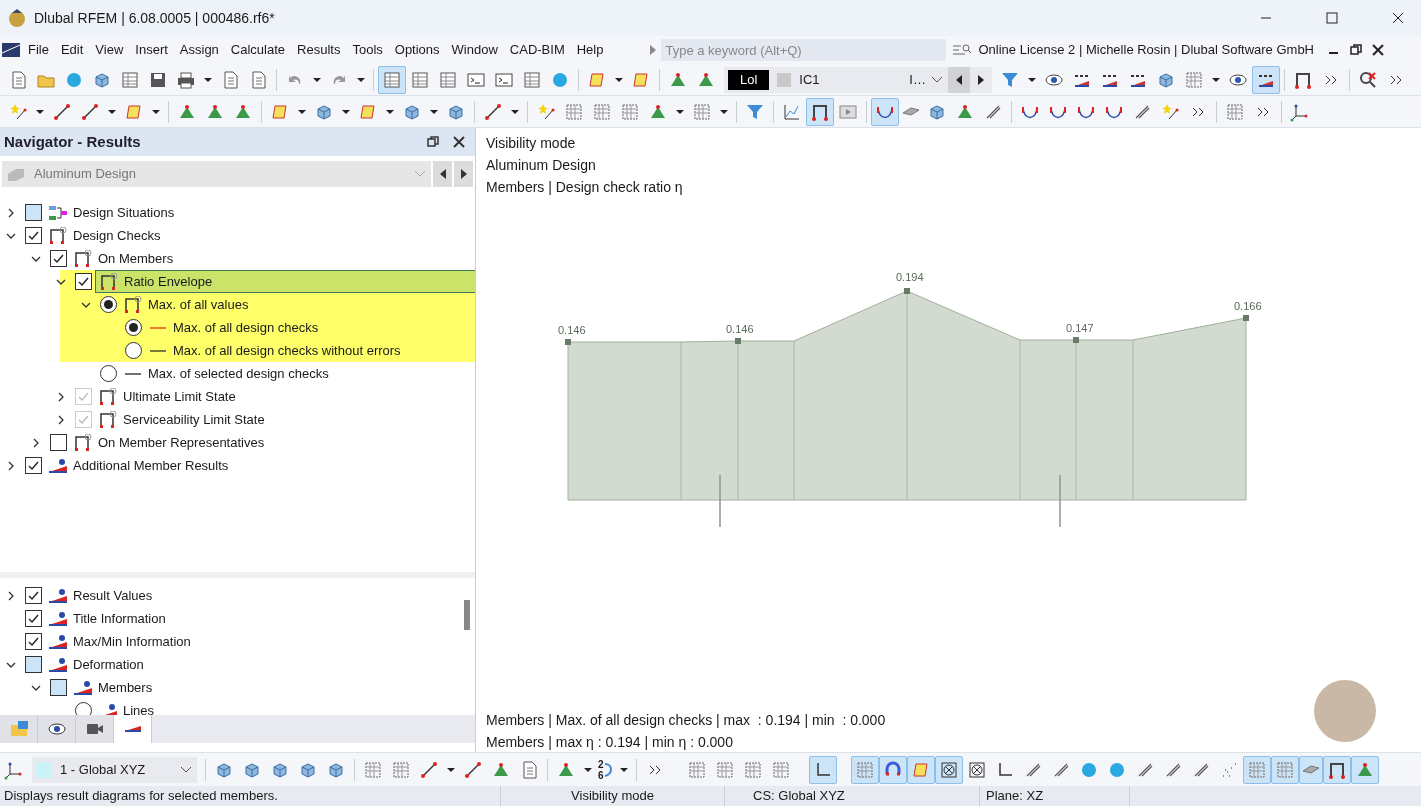  I want to click on tree-item-label: Design Checks, so click(117, 235).